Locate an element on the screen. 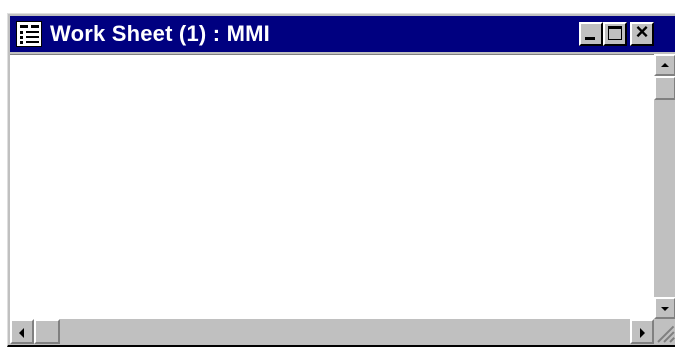 This screenshot has height=349, width=675. horizontal-scrollbar is located at coordinates (332, 331).